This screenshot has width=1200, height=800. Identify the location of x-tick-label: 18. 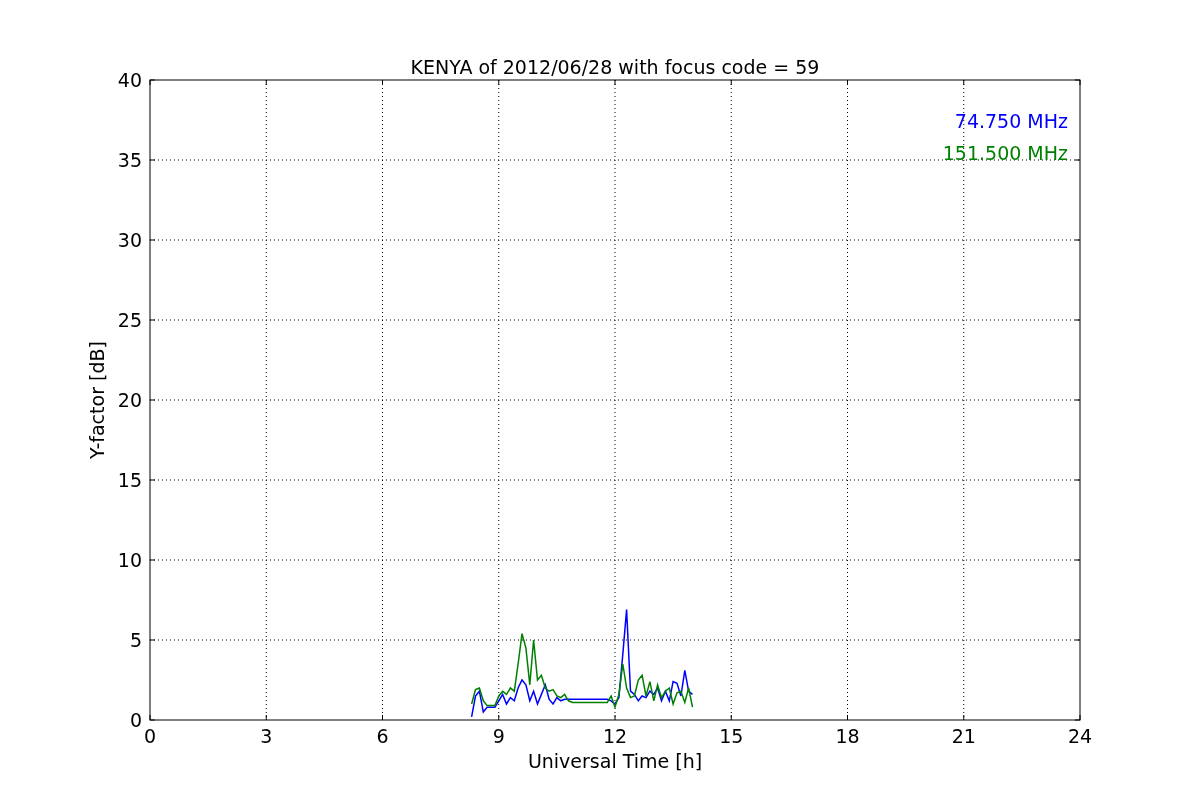
(847, 736).